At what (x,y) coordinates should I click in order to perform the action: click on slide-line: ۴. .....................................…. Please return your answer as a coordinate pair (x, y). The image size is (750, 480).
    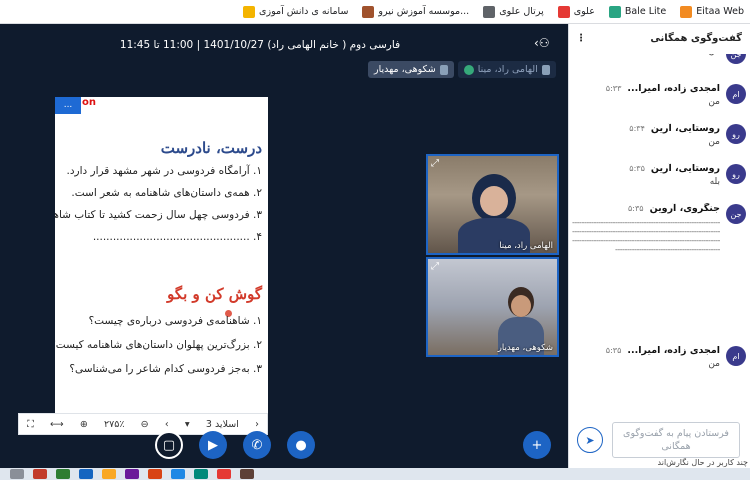
    Looking at the image, I should click on (177, 237).